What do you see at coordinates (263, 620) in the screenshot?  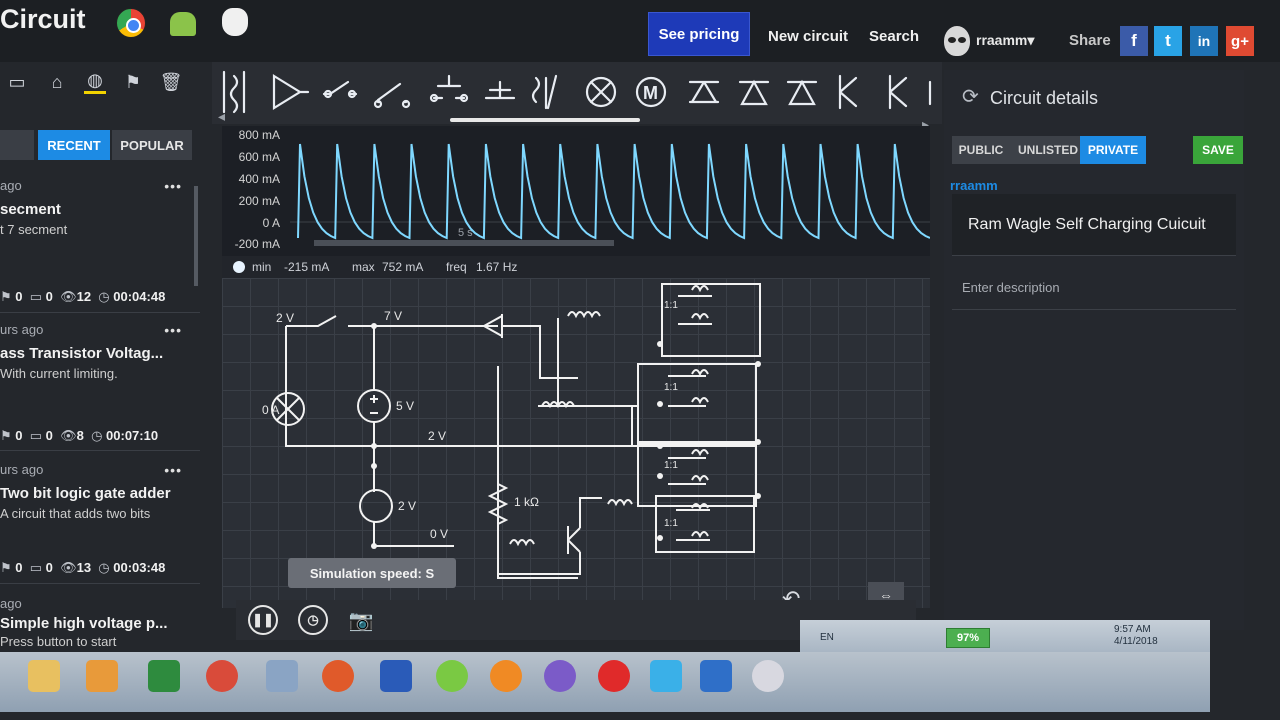 I see `pause-icon: ❚❚` at bounding box center [263, 620].